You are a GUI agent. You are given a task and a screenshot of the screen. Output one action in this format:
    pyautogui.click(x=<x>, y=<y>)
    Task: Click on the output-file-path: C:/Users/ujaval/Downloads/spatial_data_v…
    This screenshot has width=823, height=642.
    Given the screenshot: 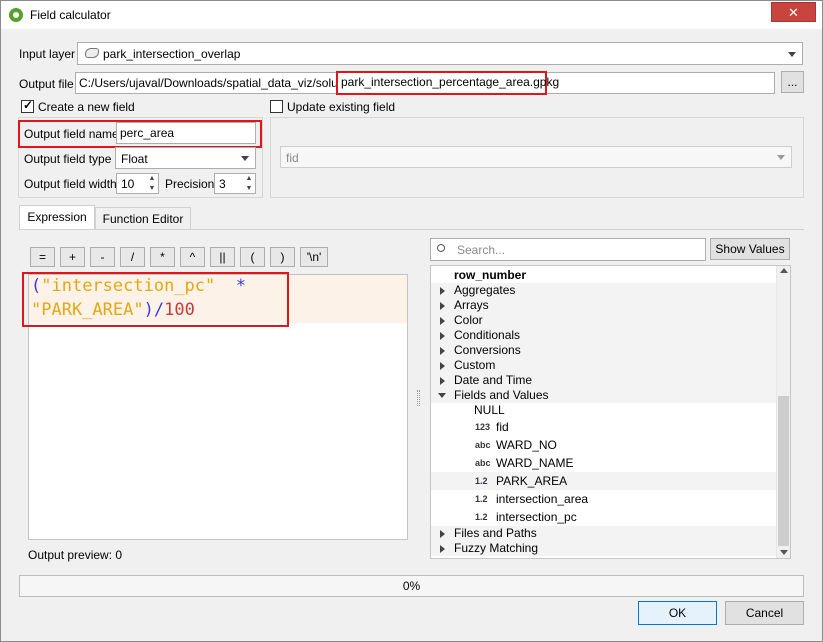 What is the action you would take?
    pyautogui.click(x=223, y=83)
    